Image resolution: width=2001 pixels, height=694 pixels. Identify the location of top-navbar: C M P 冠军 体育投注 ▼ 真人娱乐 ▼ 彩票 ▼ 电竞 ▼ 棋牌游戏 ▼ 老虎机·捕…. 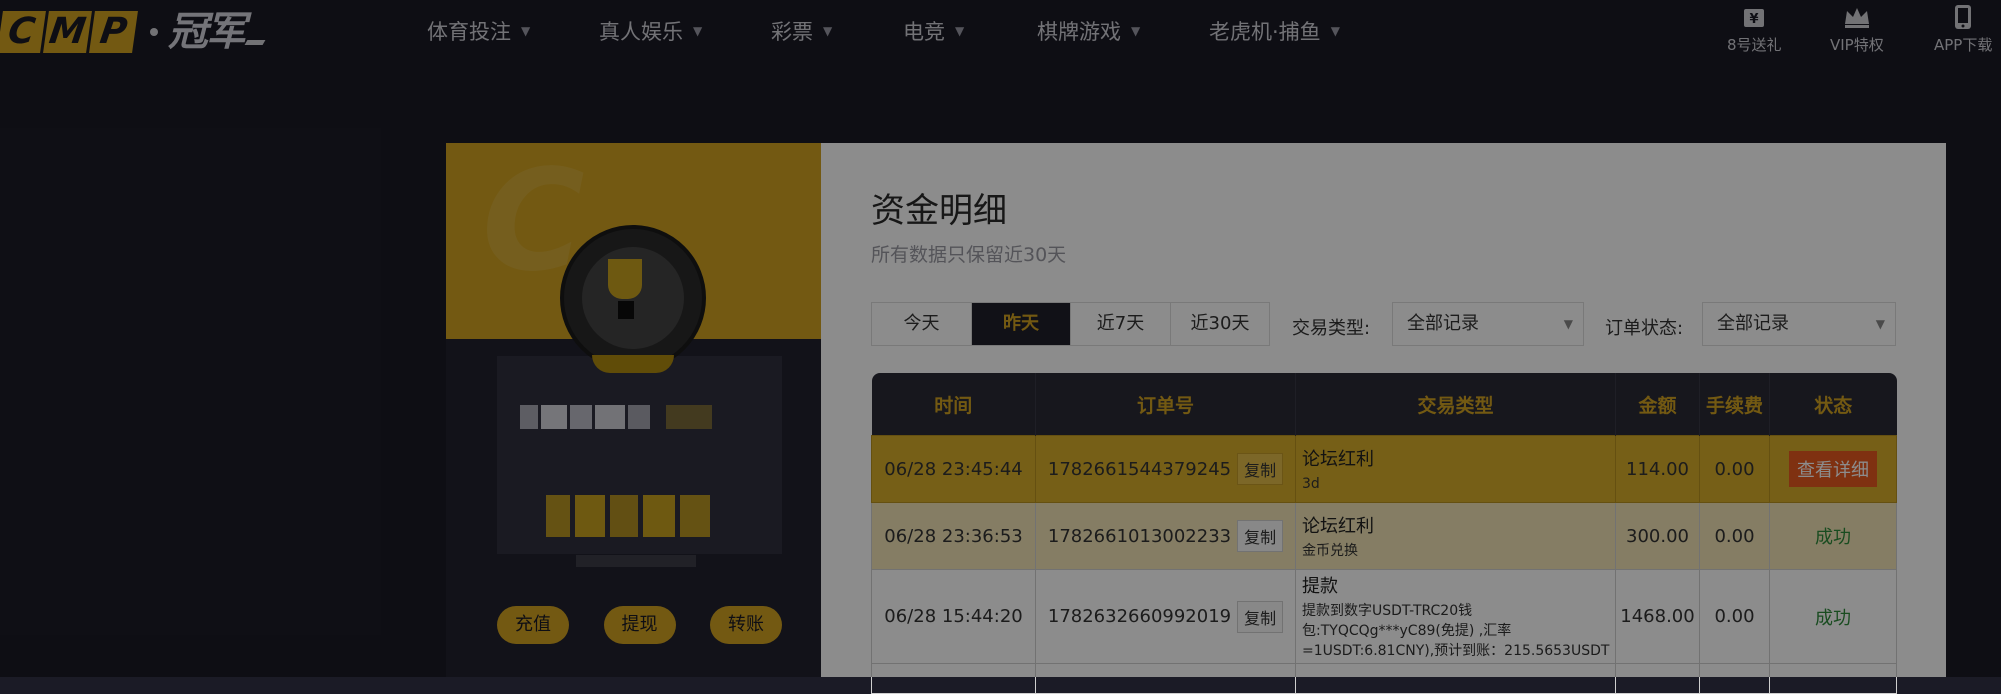
(1000, 32).